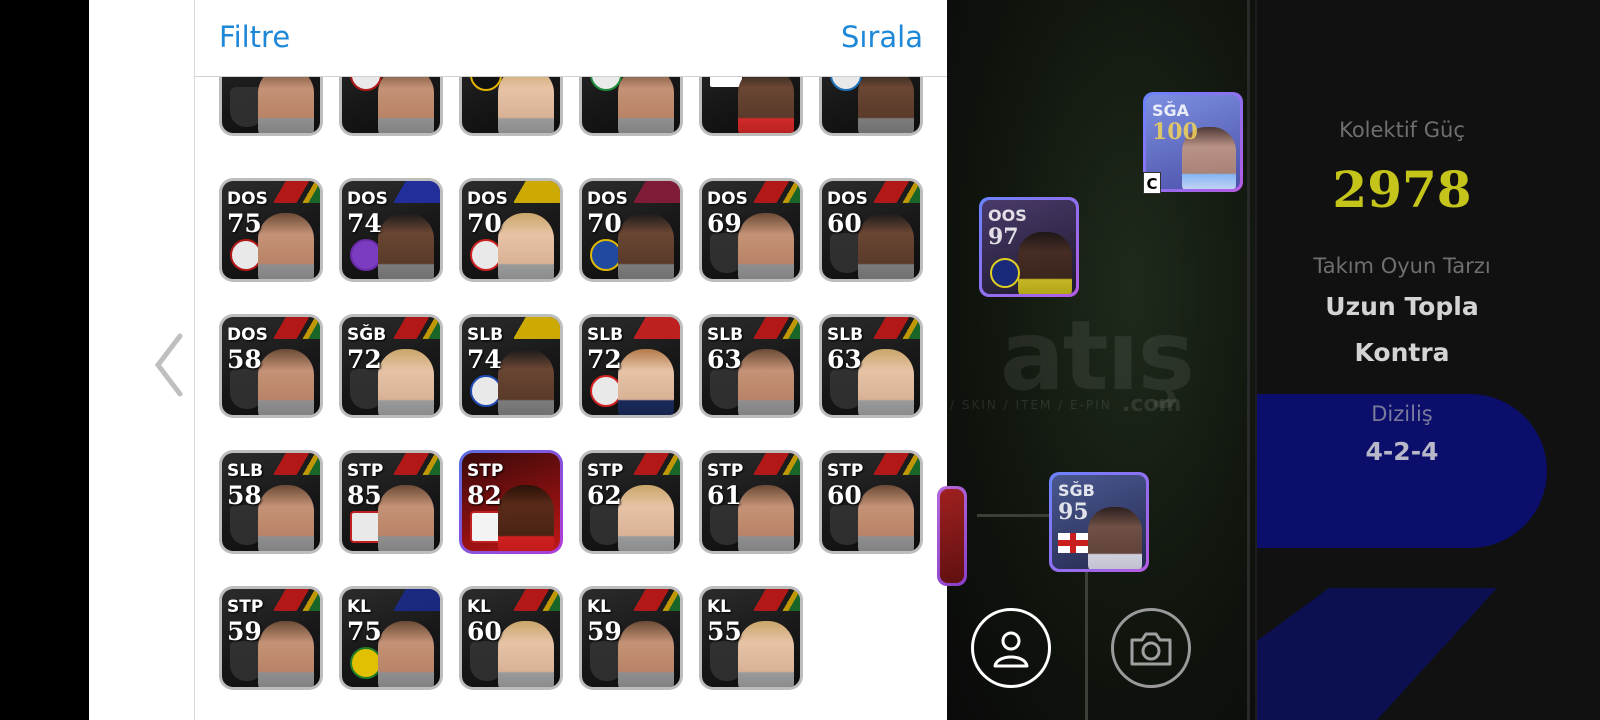 Image resolution: width=1600 pixels, height=720 pixels. I want to click on player-card: STP 85, so click(391, 502).